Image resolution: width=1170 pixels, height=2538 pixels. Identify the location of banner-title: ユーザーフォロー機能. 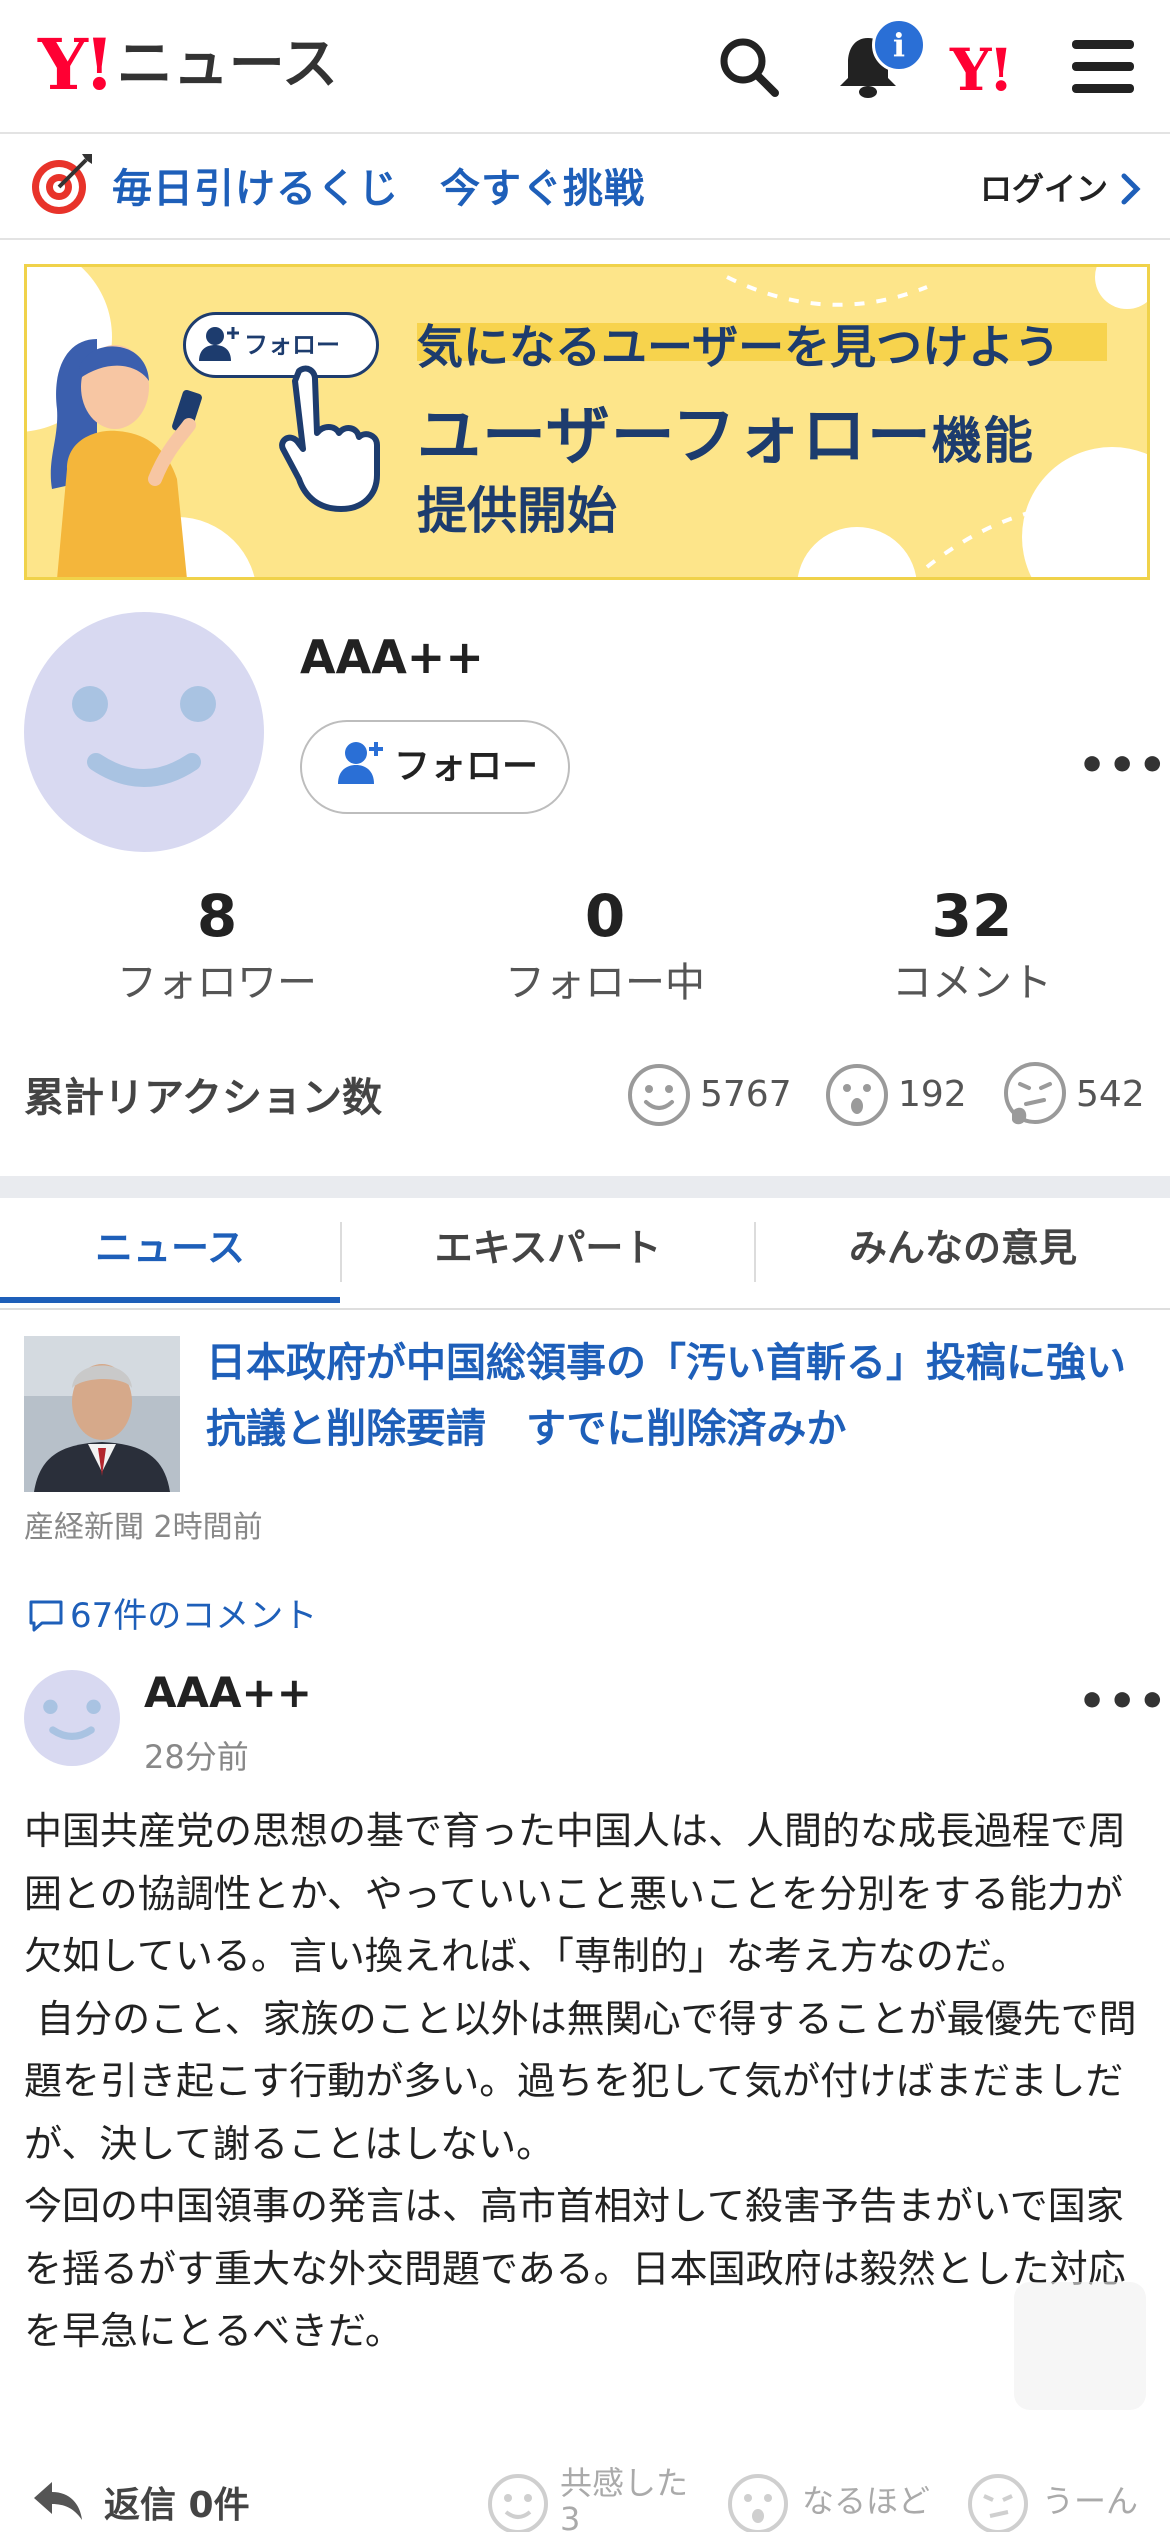
(725, 431).